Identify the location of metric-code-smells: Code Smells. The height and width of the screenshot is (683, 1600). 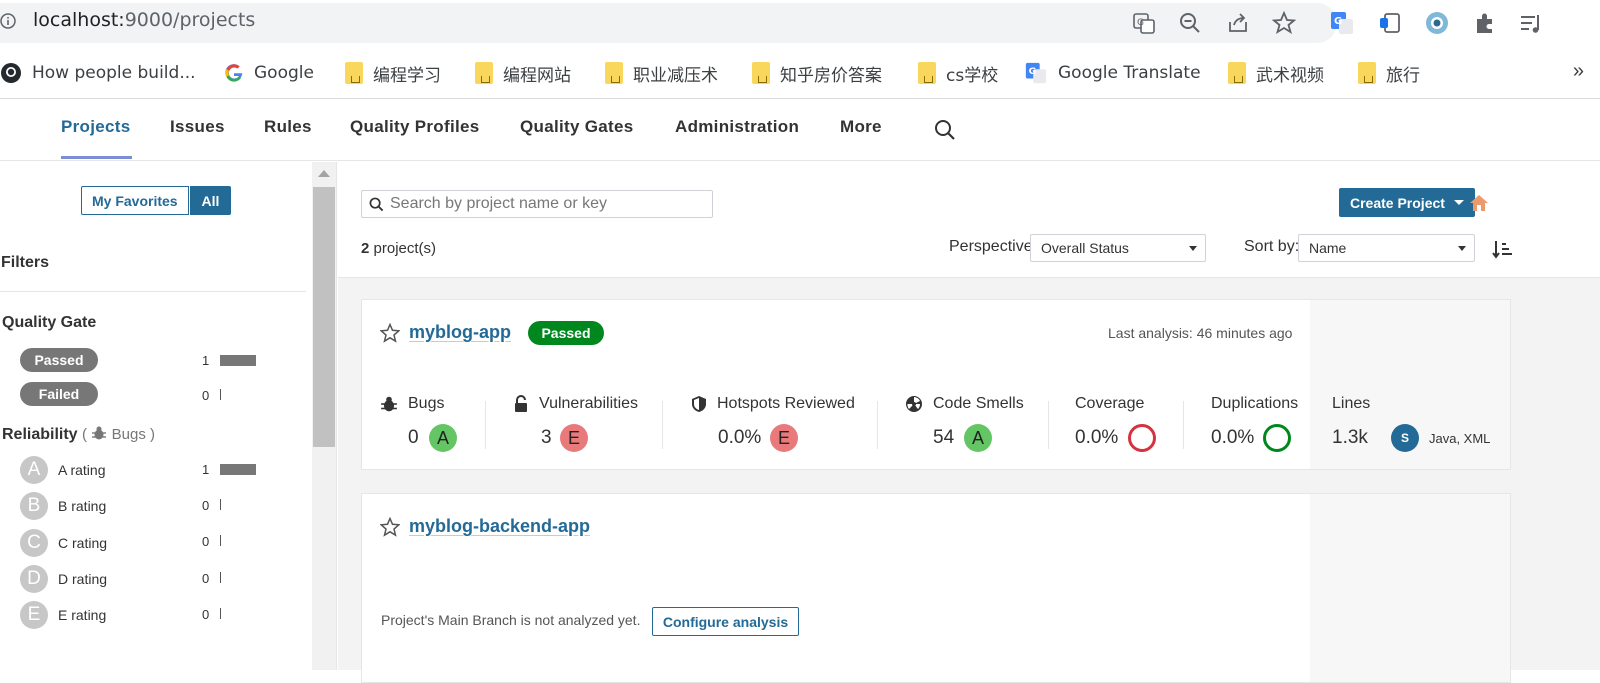
(964, 404).